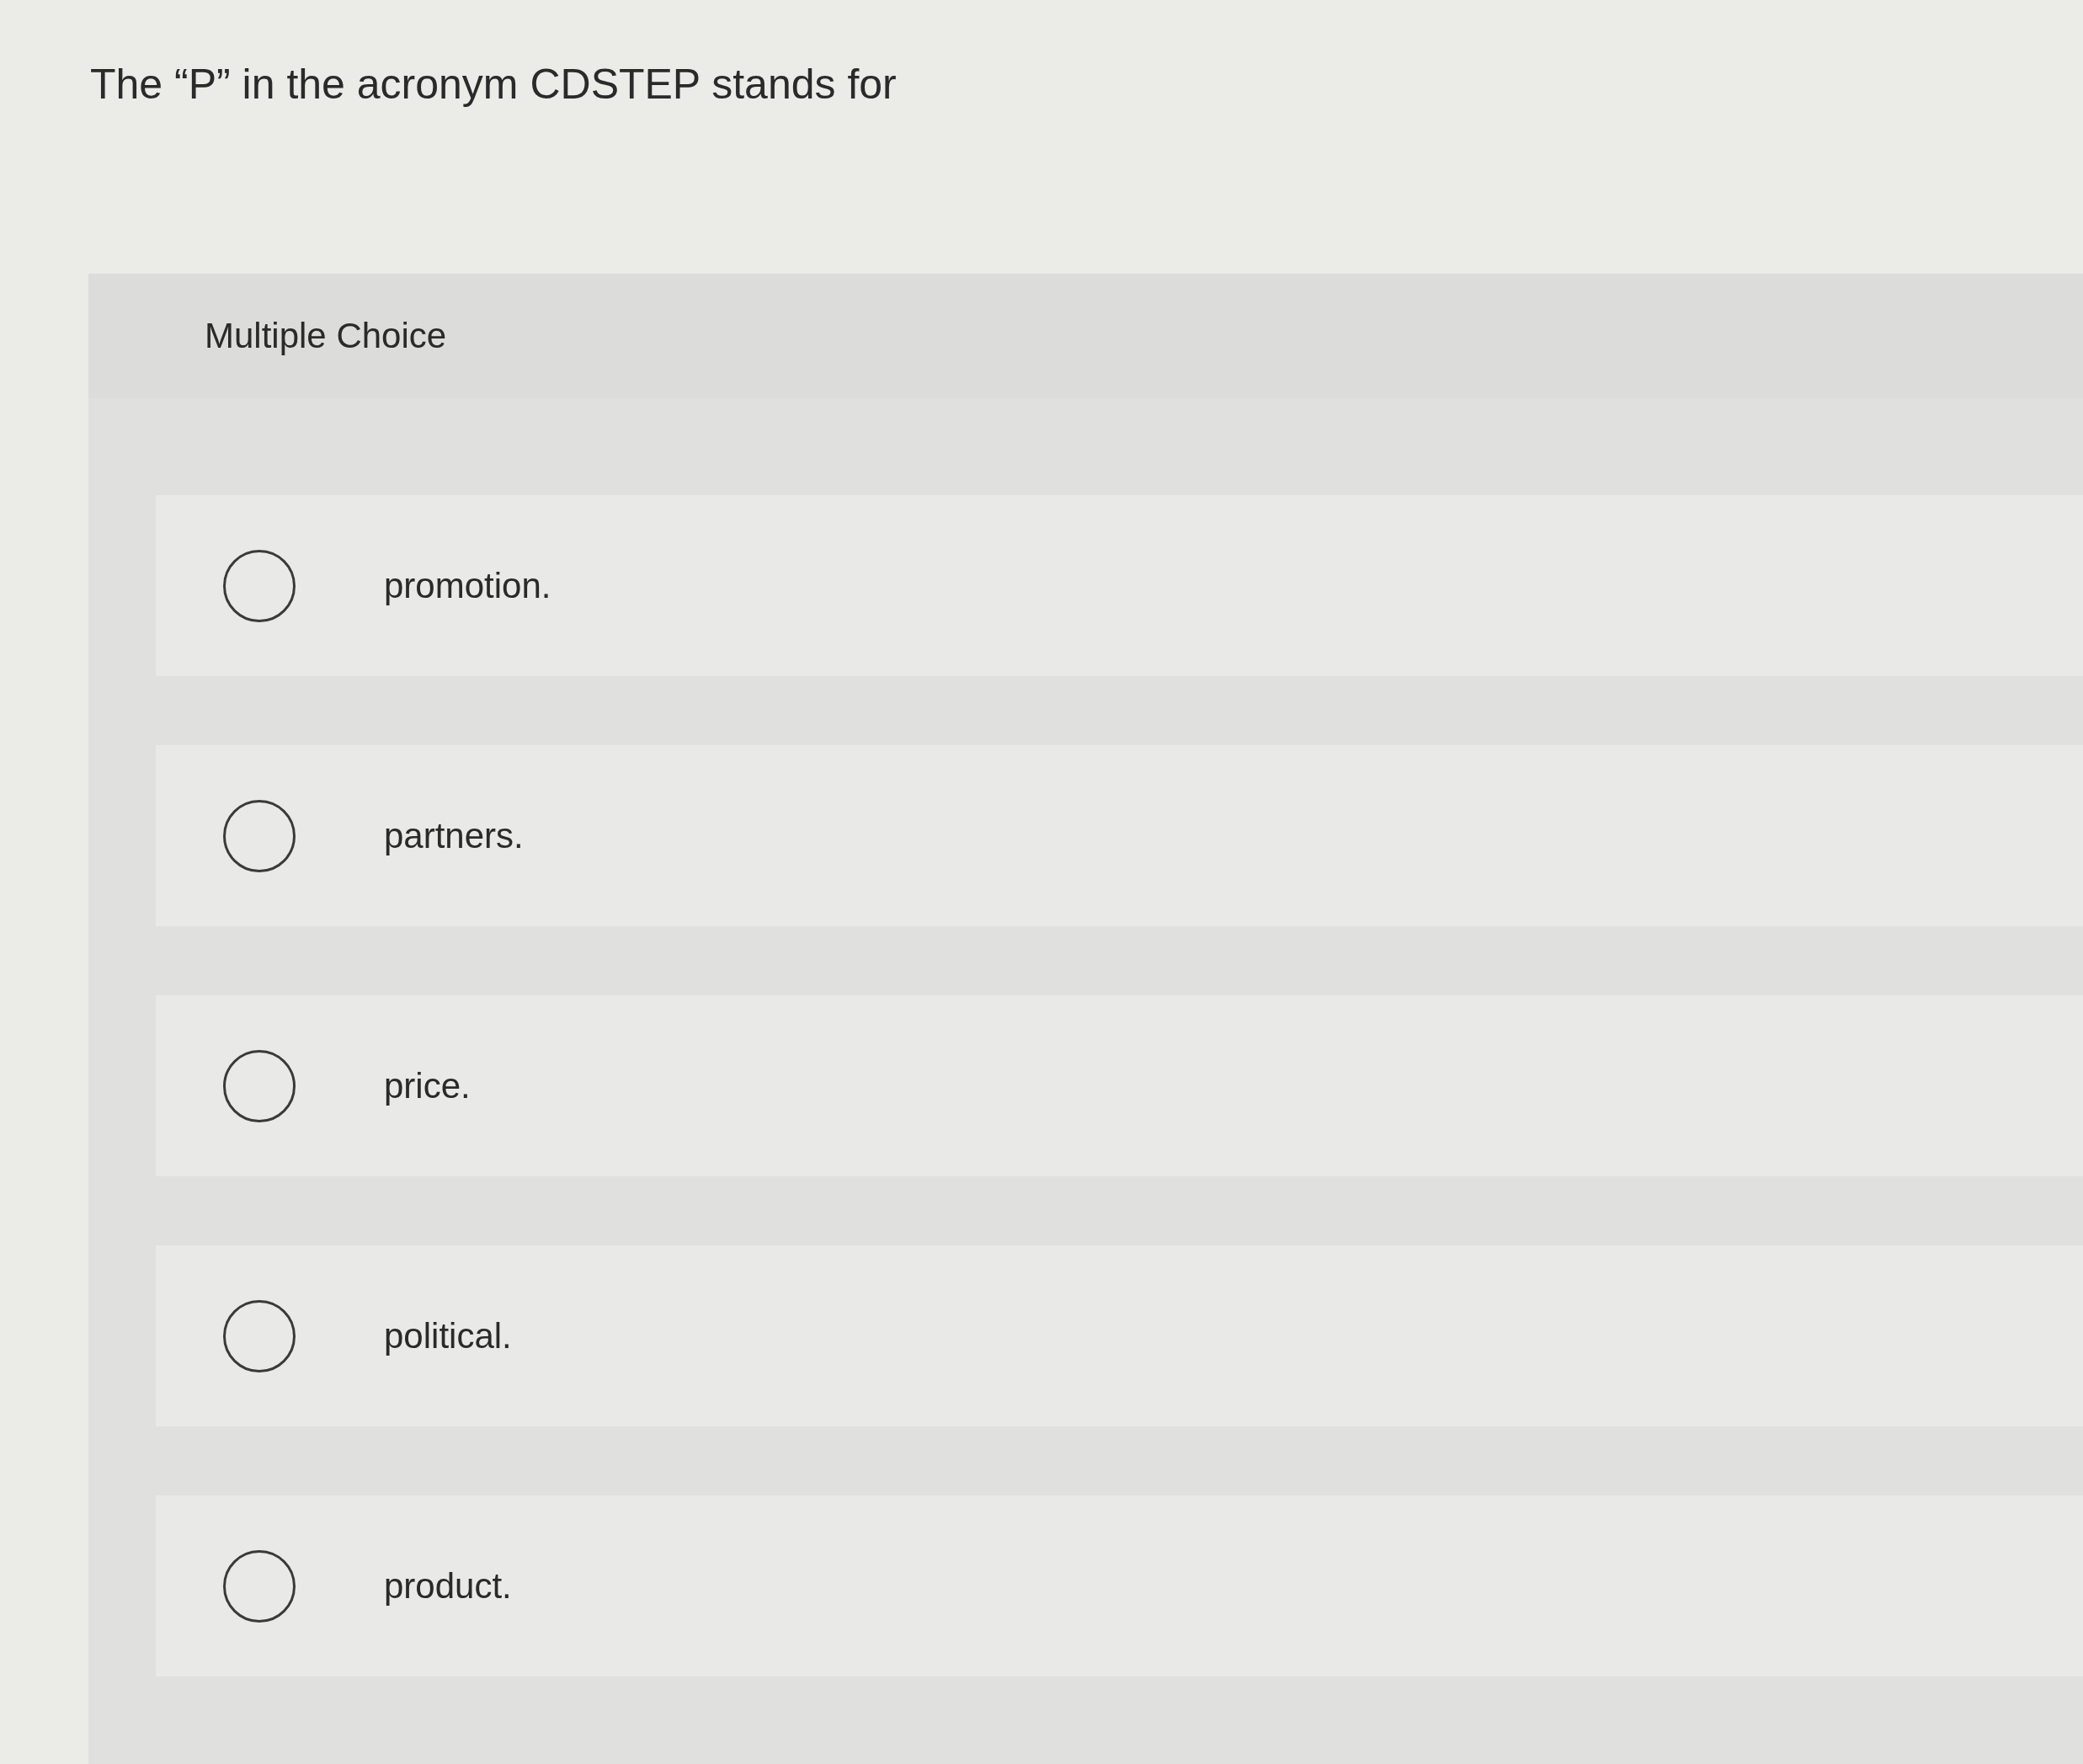 This screenshot has height=1764, width=2083. Describe the element at coordinates (448, 1586) in the screenshot. I see `option-label: product.` at that location.